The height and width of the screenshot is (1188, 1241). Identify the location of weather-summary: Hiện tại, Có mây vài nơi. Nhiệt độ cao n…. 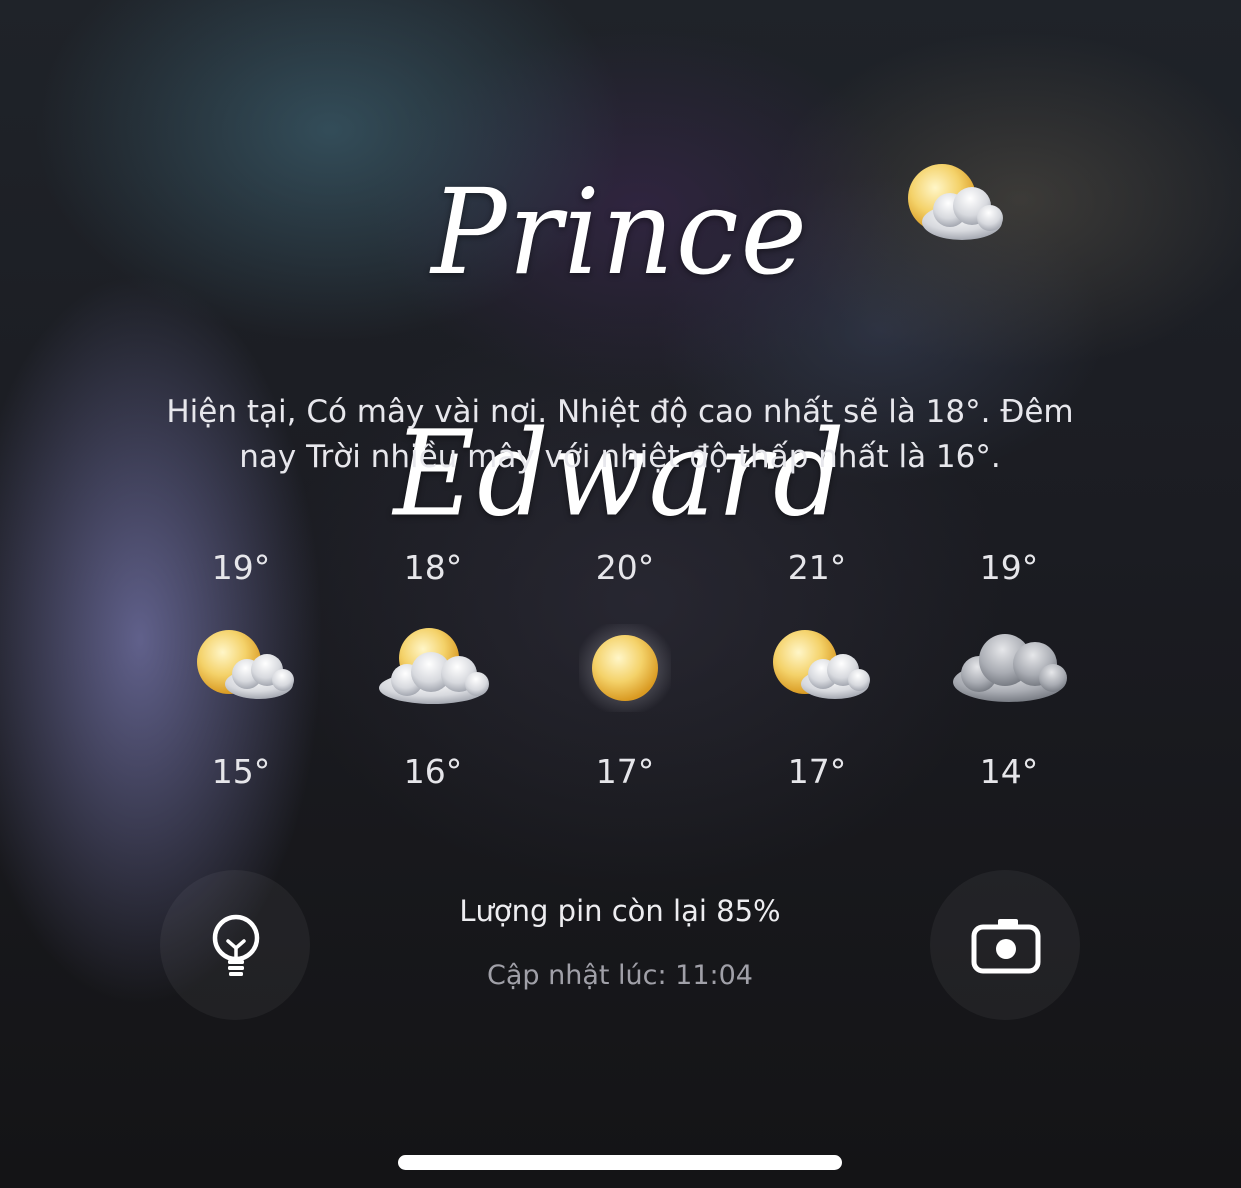
(620, 434).